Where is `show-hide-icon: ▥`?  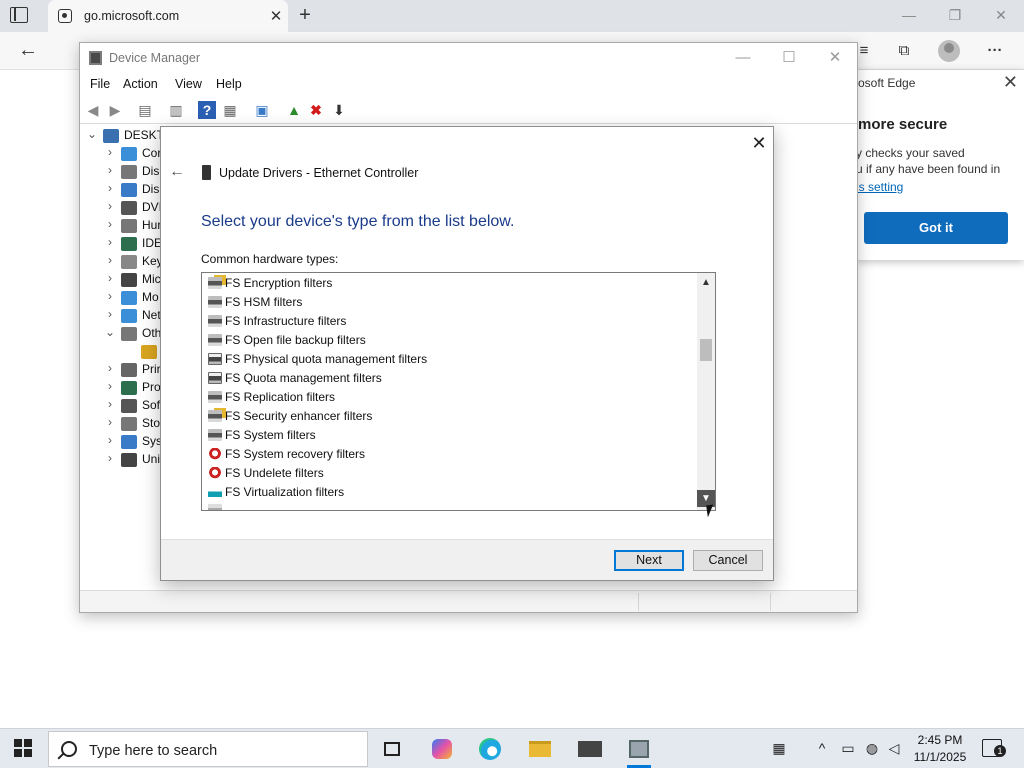 show-hide-icon: ▥ is located at coordinates (176, 110).